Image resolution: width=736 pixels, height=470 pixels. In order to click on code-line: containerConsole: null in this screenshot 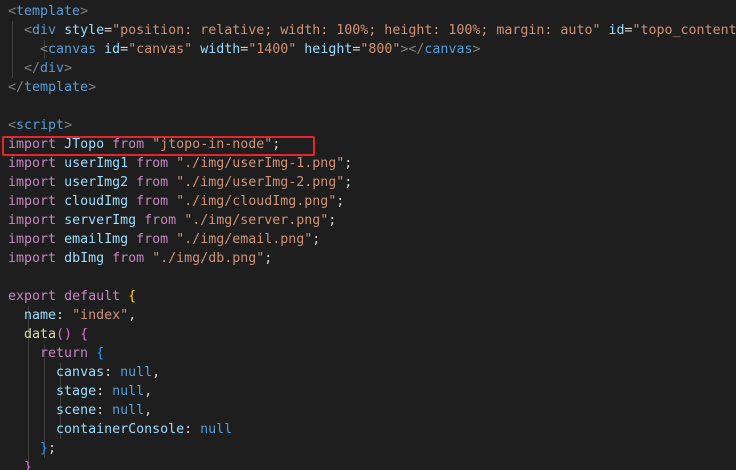, I will do `click(120, 429)`.